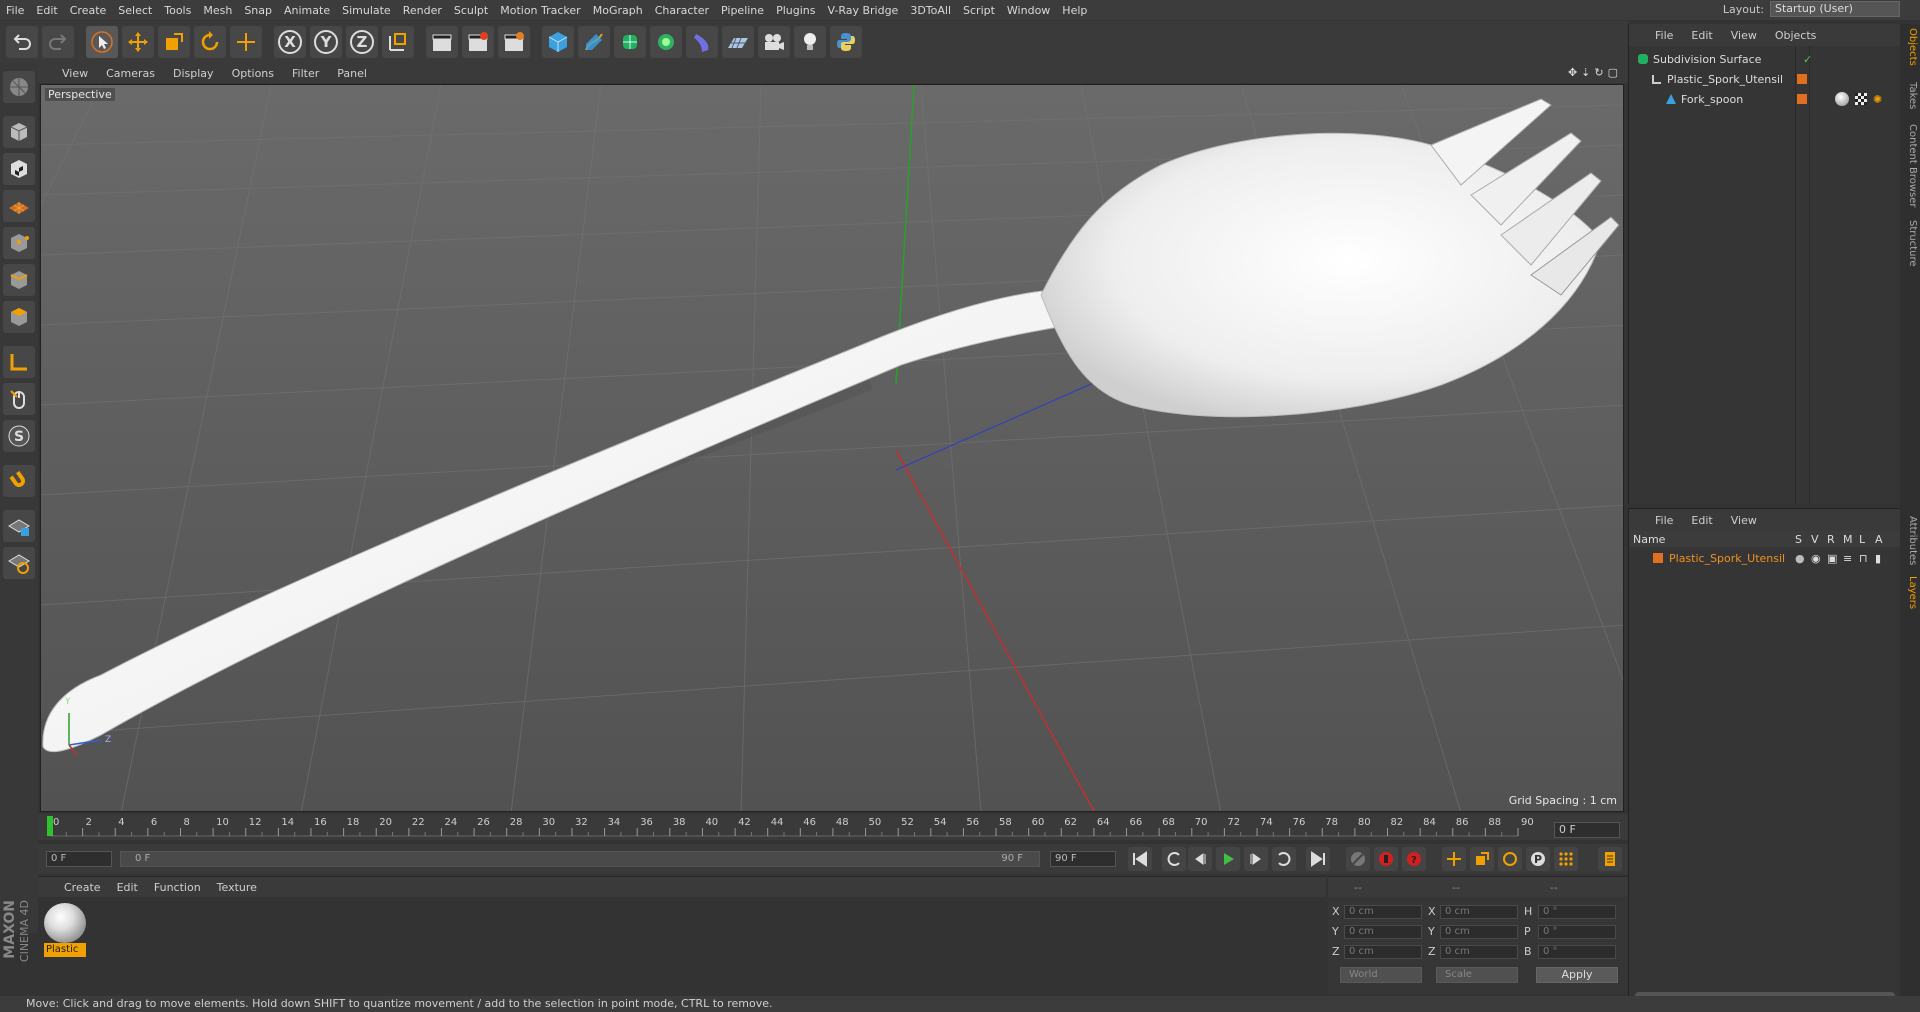 The width and height of the screenshot is (1920, 1012). What do you see at coordinates (1358, 859) in the screenshot?
I see `record-keys-button` at bounding box center [1358, 859].